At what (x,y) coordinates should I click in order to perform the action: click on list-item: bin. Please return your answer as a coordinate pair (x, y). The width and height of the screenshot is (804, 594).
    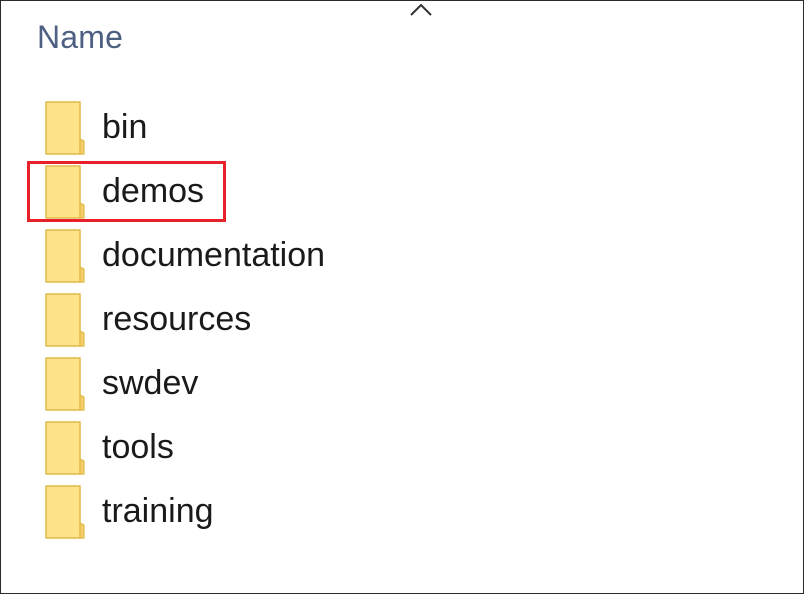
    Looking at the image, I should click on (402, 131).